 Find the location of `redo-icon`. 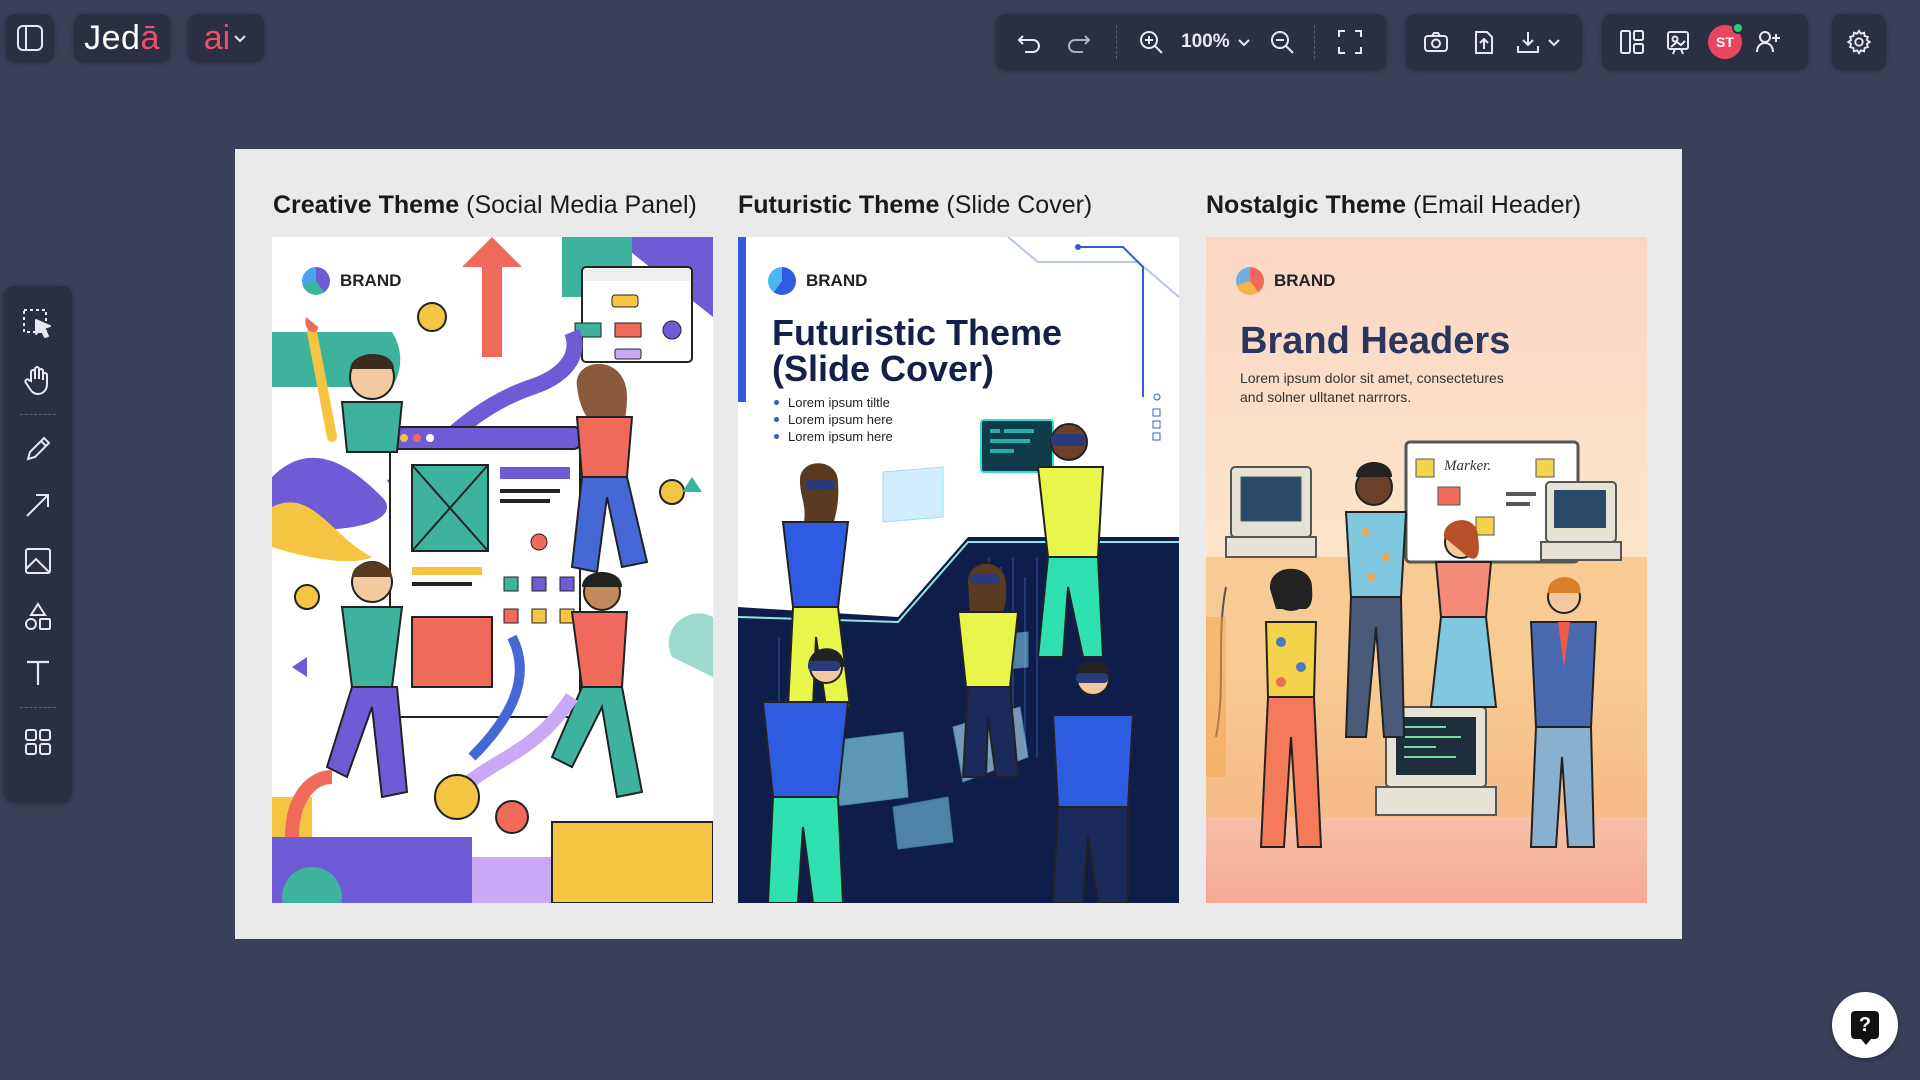

redo-icon is located at coordinates (1079, 44).